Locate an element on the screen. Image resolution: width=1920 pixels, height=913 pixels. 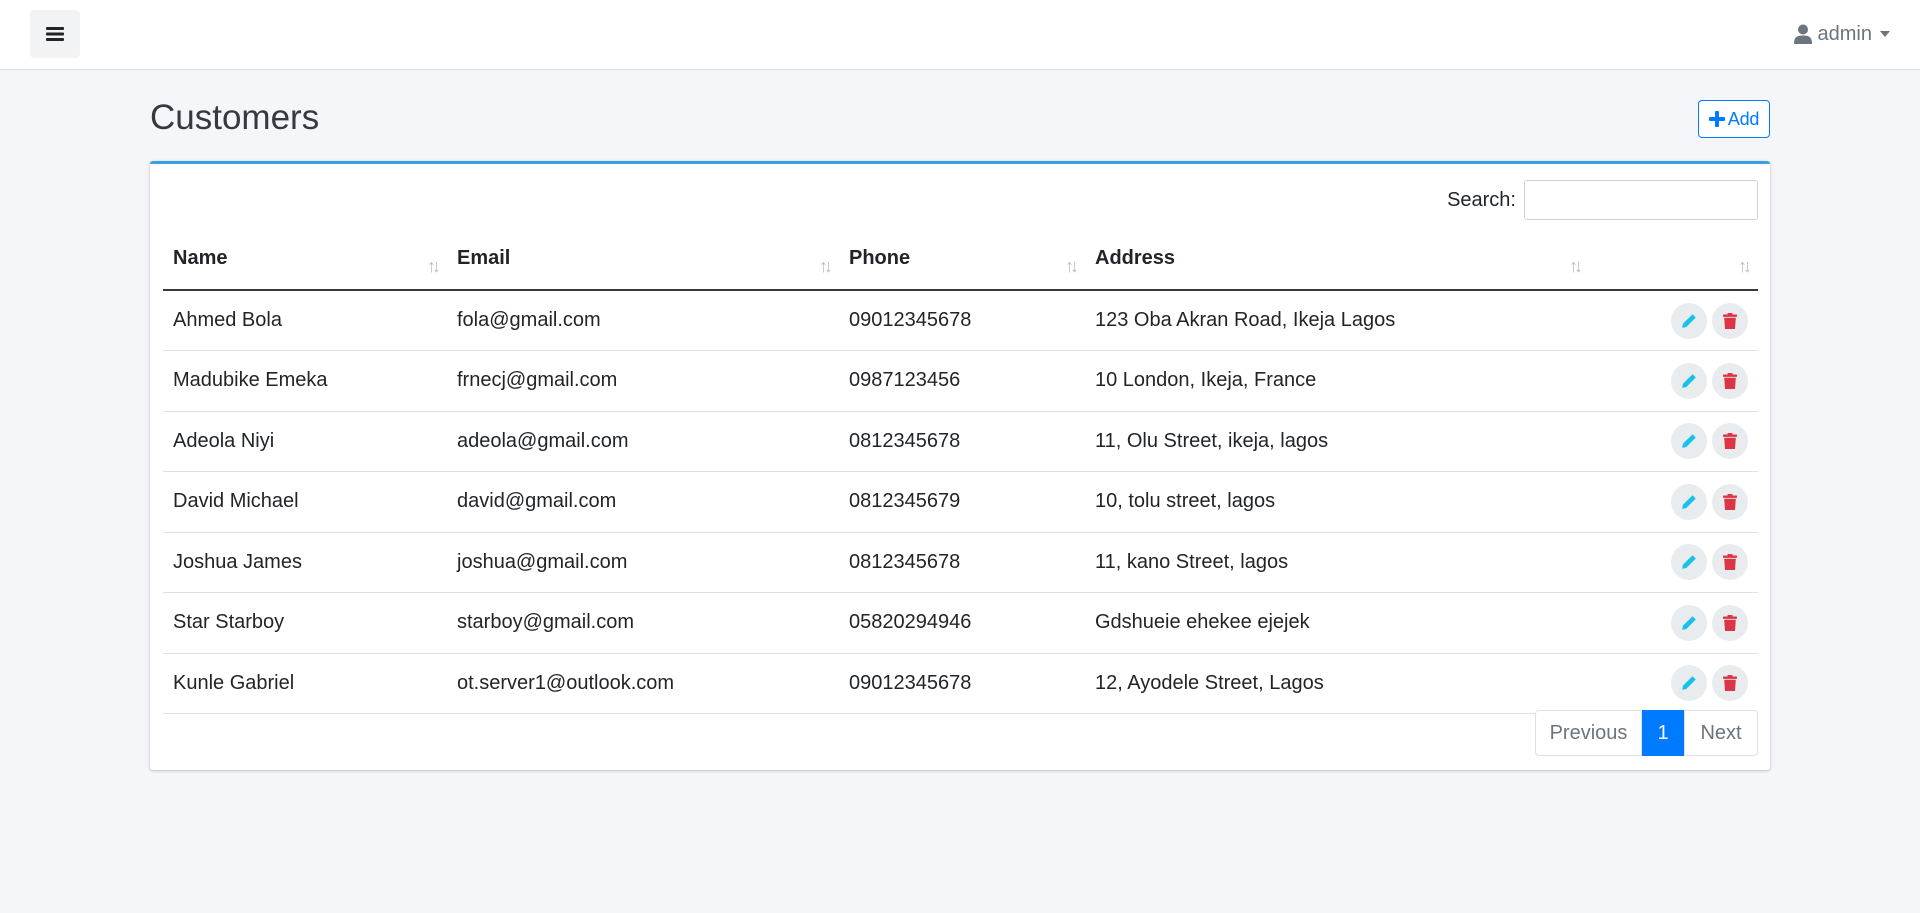
cell-name: Madubike Emeka is located at coordinates (305, 381).